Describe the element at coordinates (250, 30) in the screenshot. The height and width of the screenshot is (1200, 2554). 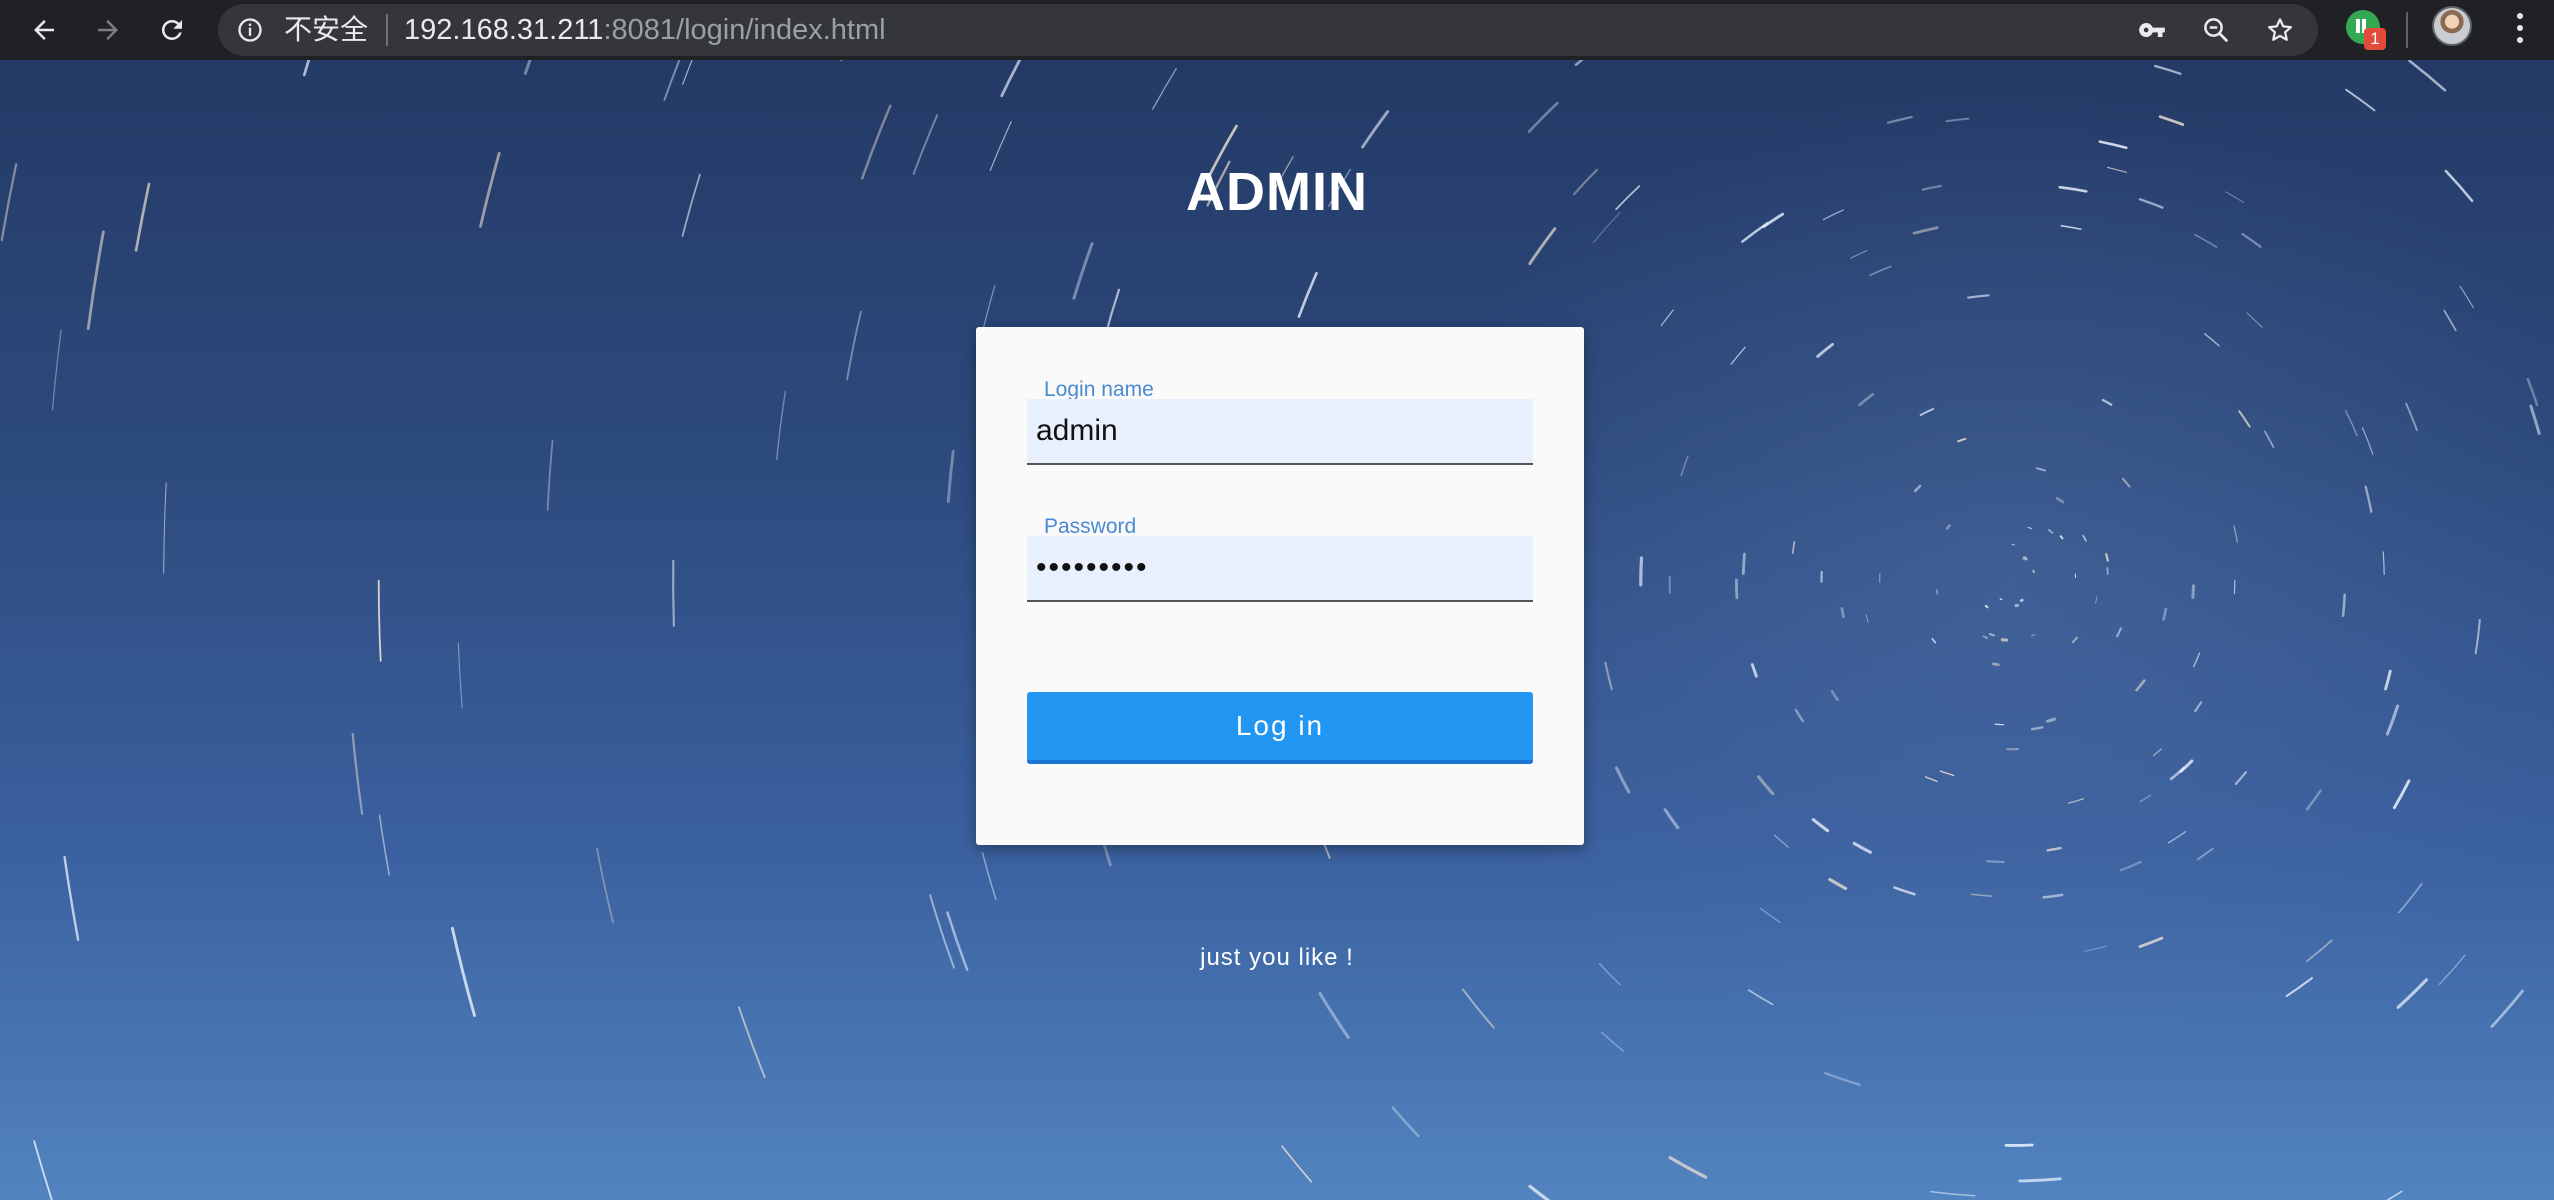
I see `info-icon` at that location.